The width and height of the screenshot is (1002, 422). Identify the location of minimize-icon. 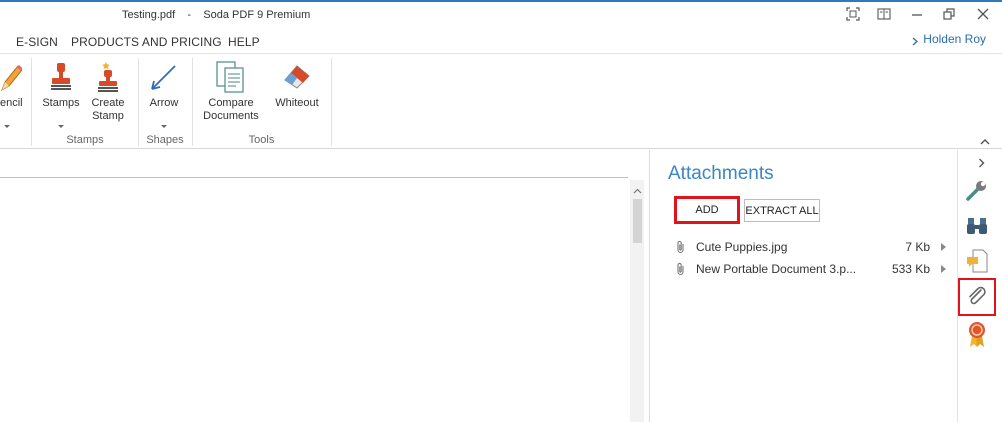
(918, 14).